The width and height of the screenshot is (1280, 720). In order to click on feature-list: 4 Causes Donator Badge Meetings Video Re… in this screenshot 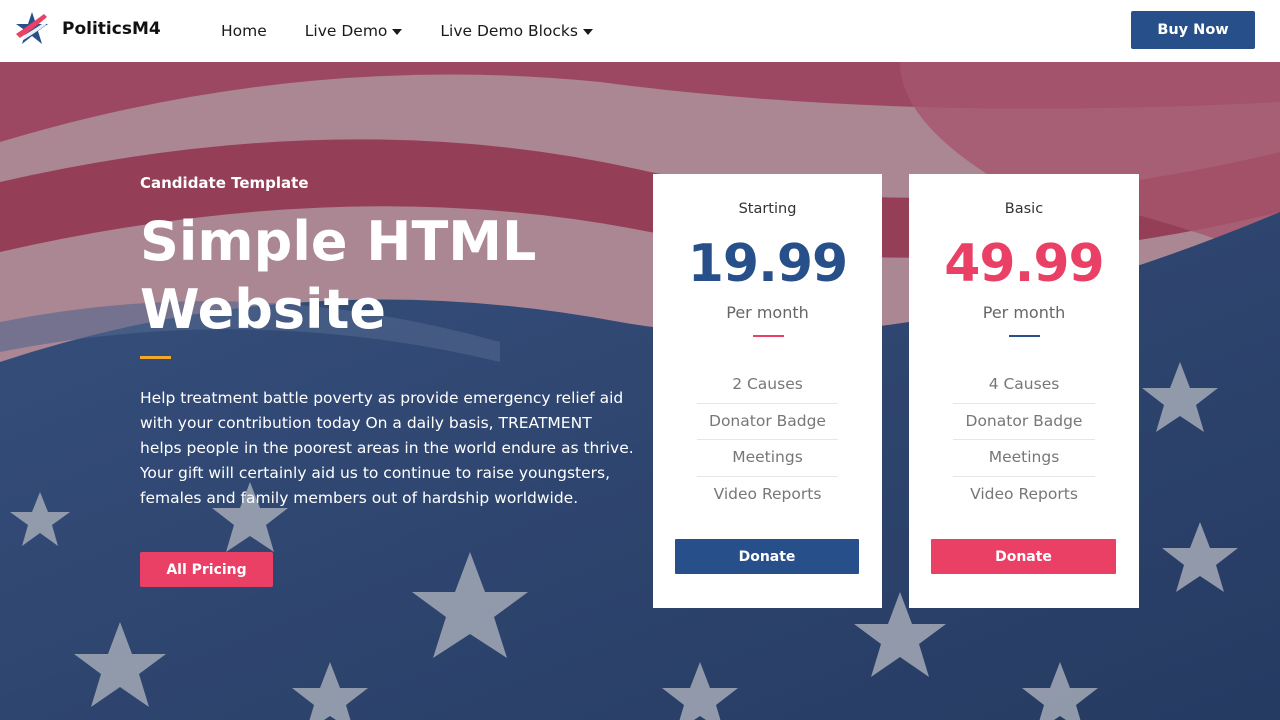, I will do `click(1024, 440)`.